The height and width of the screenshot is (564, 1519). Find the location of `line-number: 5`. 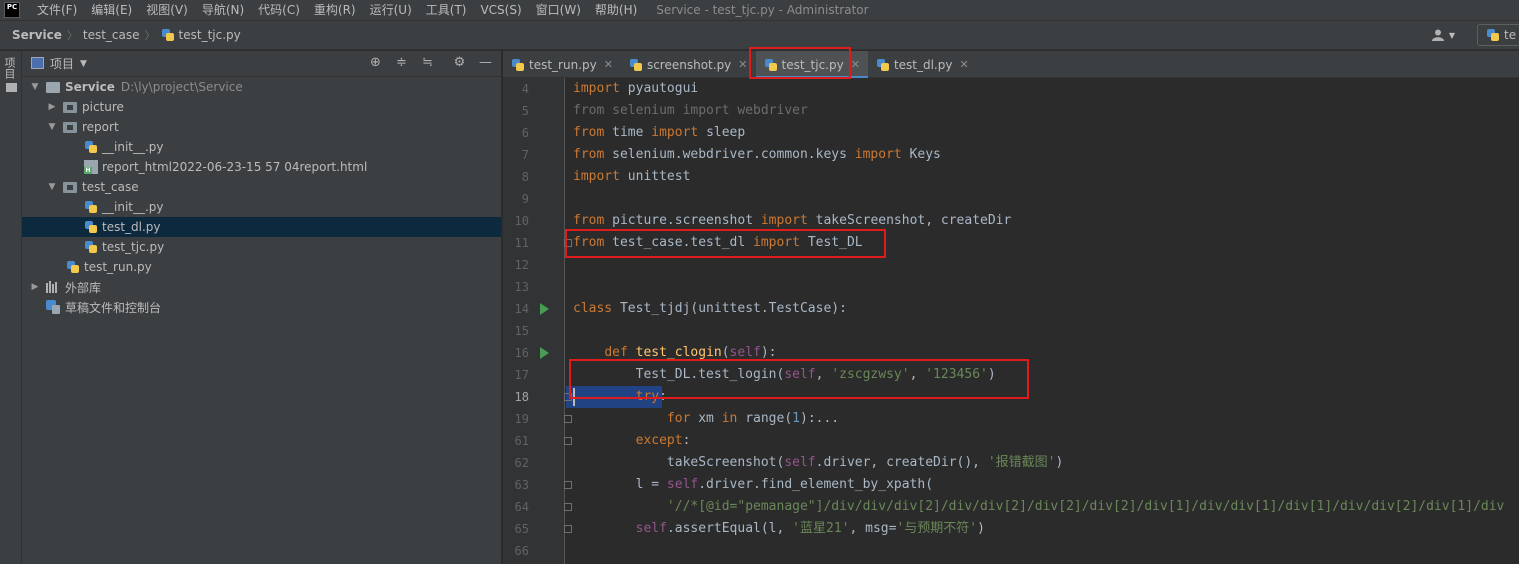

line-number: 5 is located at coordinates (525, 111).